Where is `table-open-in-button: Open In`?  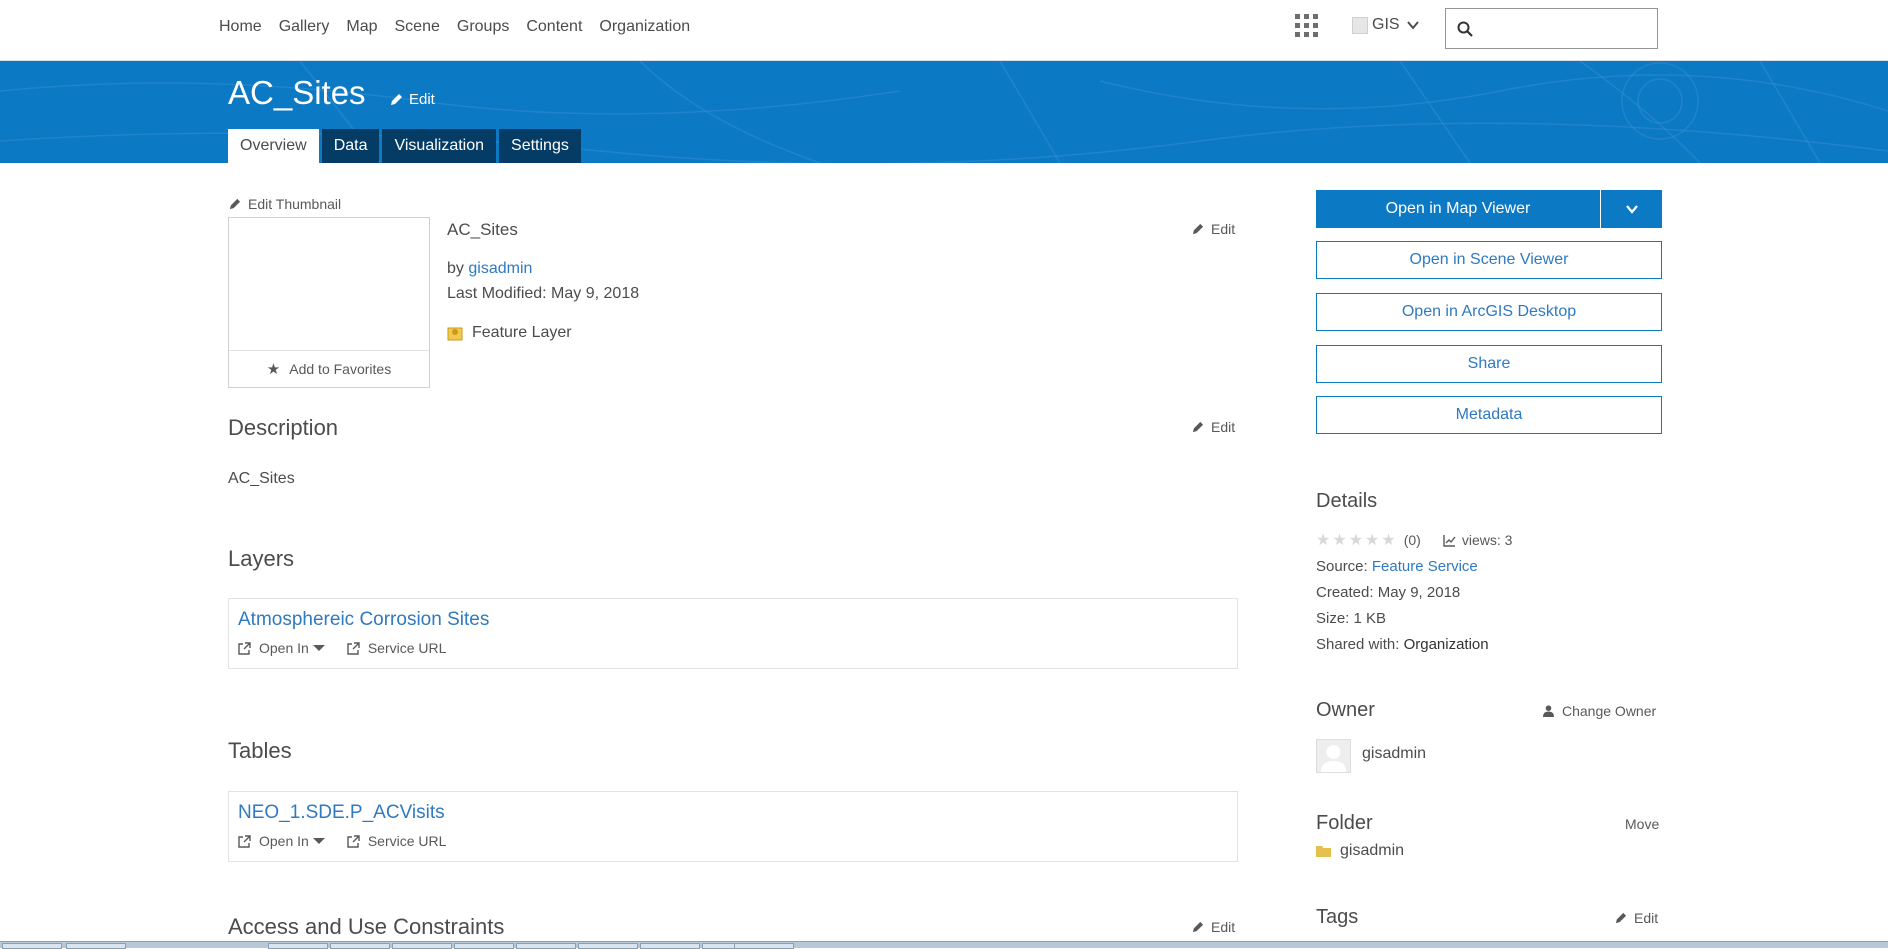
table-open-in-button: Open In is located at coordinates (281, 841).